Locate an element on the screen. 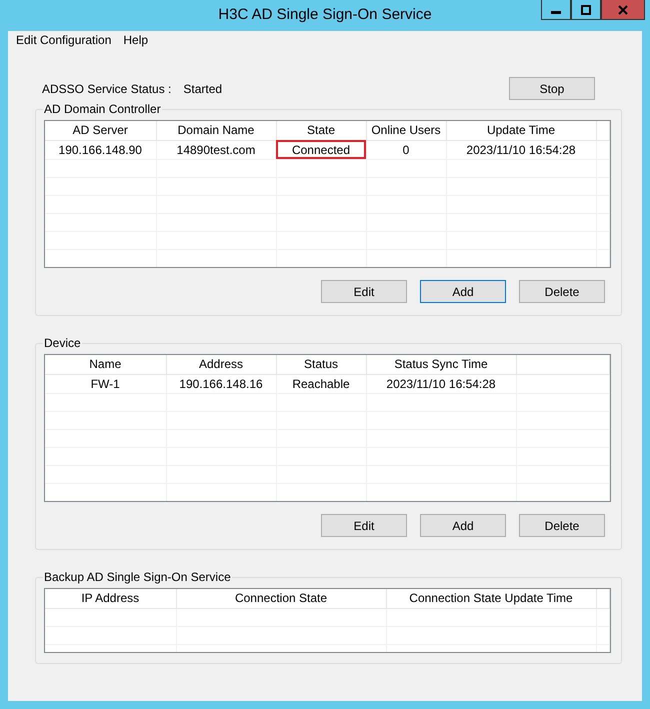  column-header: Connection State Update Time is located at coordinates (491, 598).